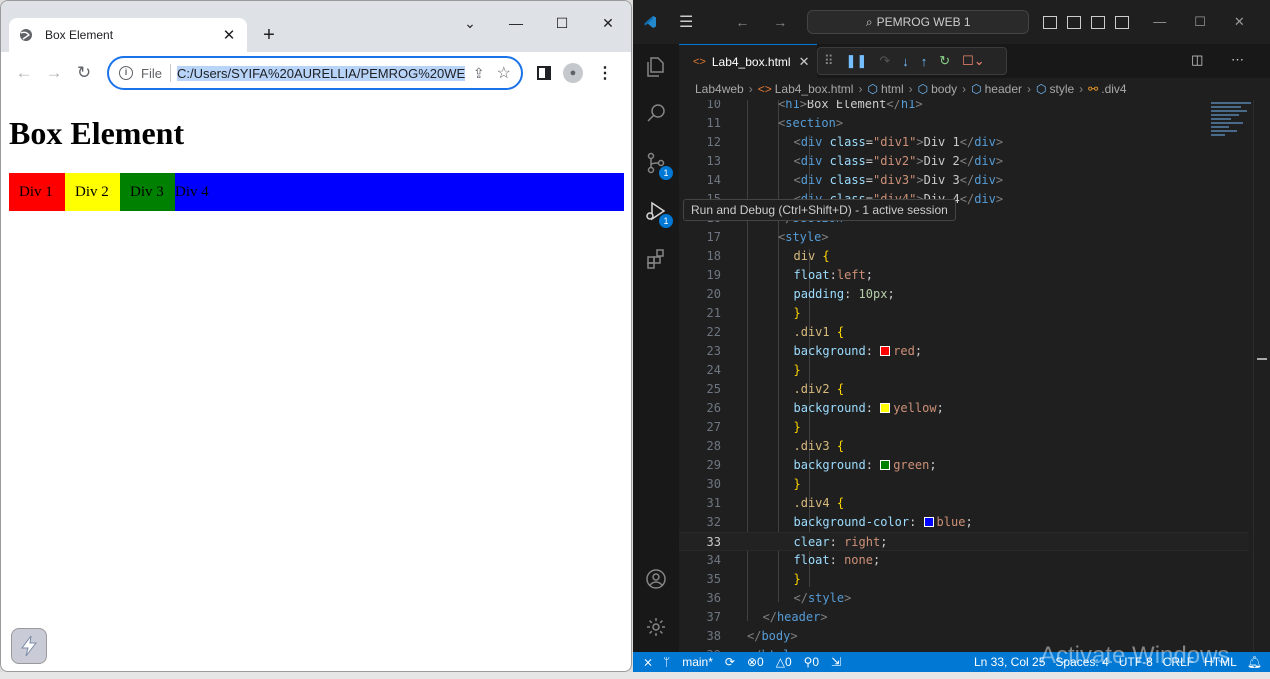  Describe the element at coordinates (605, 73) in the screenshot. I see `menu-icon: ⋮` at that location.